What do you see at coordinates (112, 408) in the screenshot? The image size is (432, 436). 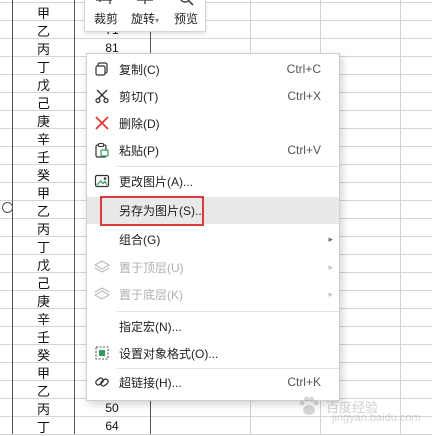 I see `cell-column-b: 50` at bounding box center [112, 408].